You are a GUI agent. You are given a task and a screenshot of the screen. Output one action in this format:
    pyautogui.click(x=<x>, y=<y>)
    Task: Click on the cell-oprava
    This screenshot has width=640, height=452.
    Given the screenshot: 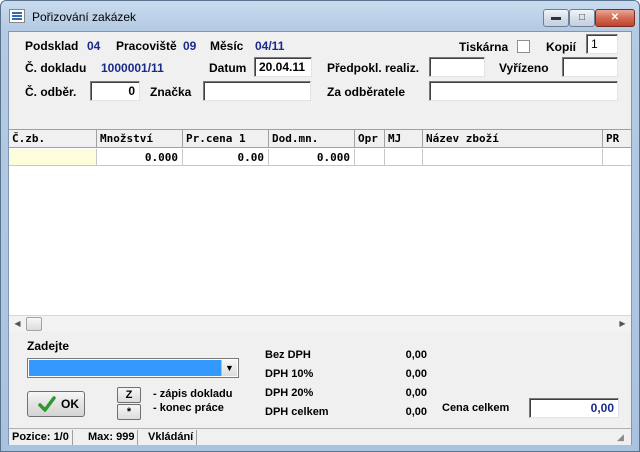 What is the action you would take?
    pyautogui.click(x=370, y=157)
    